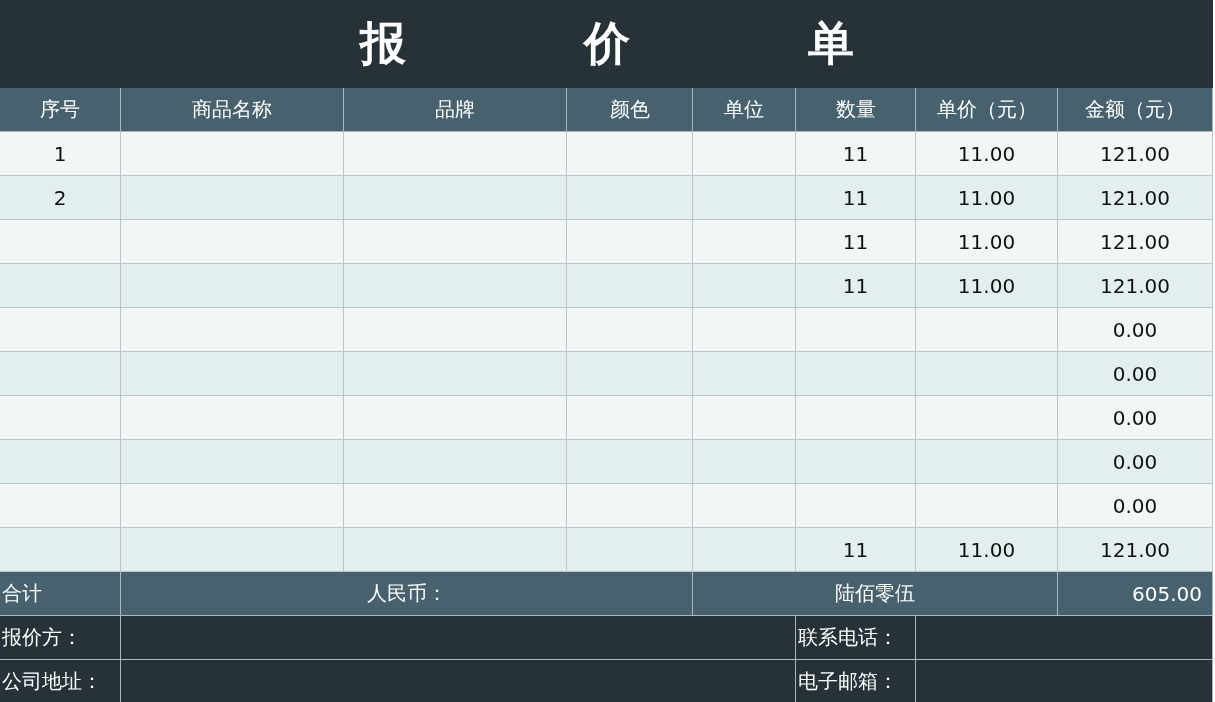  I want to click on currency-label: 人民币：, so click(407, 594).